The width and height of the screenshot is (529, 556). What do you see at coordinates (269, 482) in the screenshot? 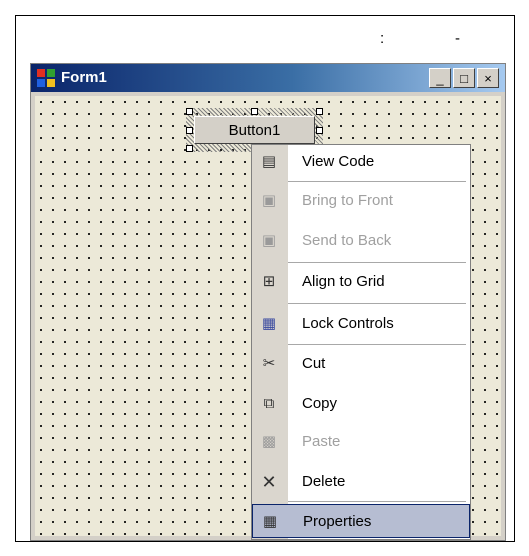
I see `delete-icon: ✕` at bounding box center [269, 482].